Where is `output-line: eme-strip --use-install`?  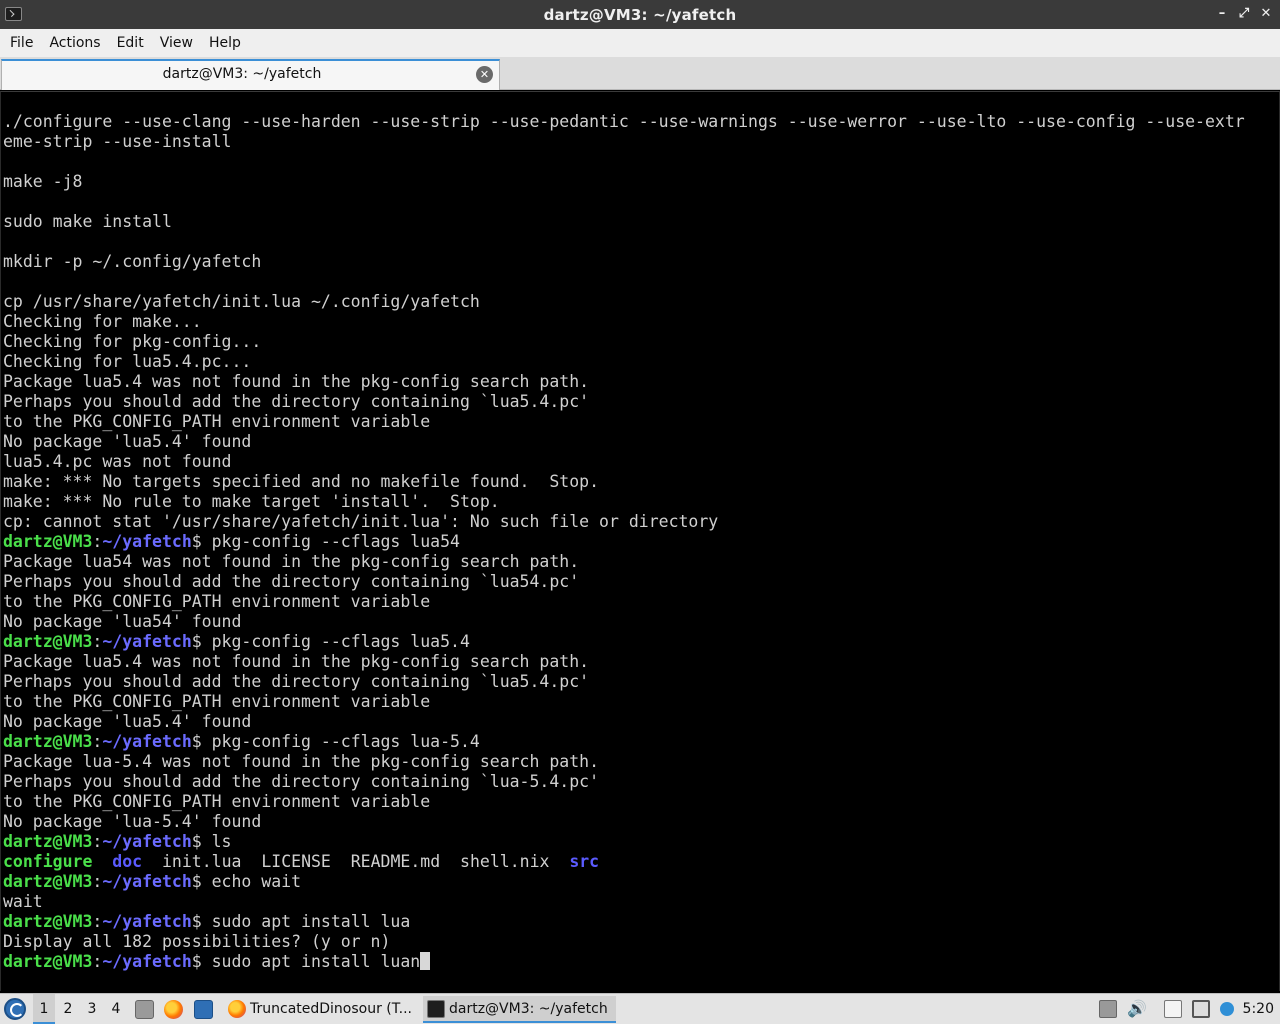
output-line: eme-strip --use-install is located at coordinates (117, 141).